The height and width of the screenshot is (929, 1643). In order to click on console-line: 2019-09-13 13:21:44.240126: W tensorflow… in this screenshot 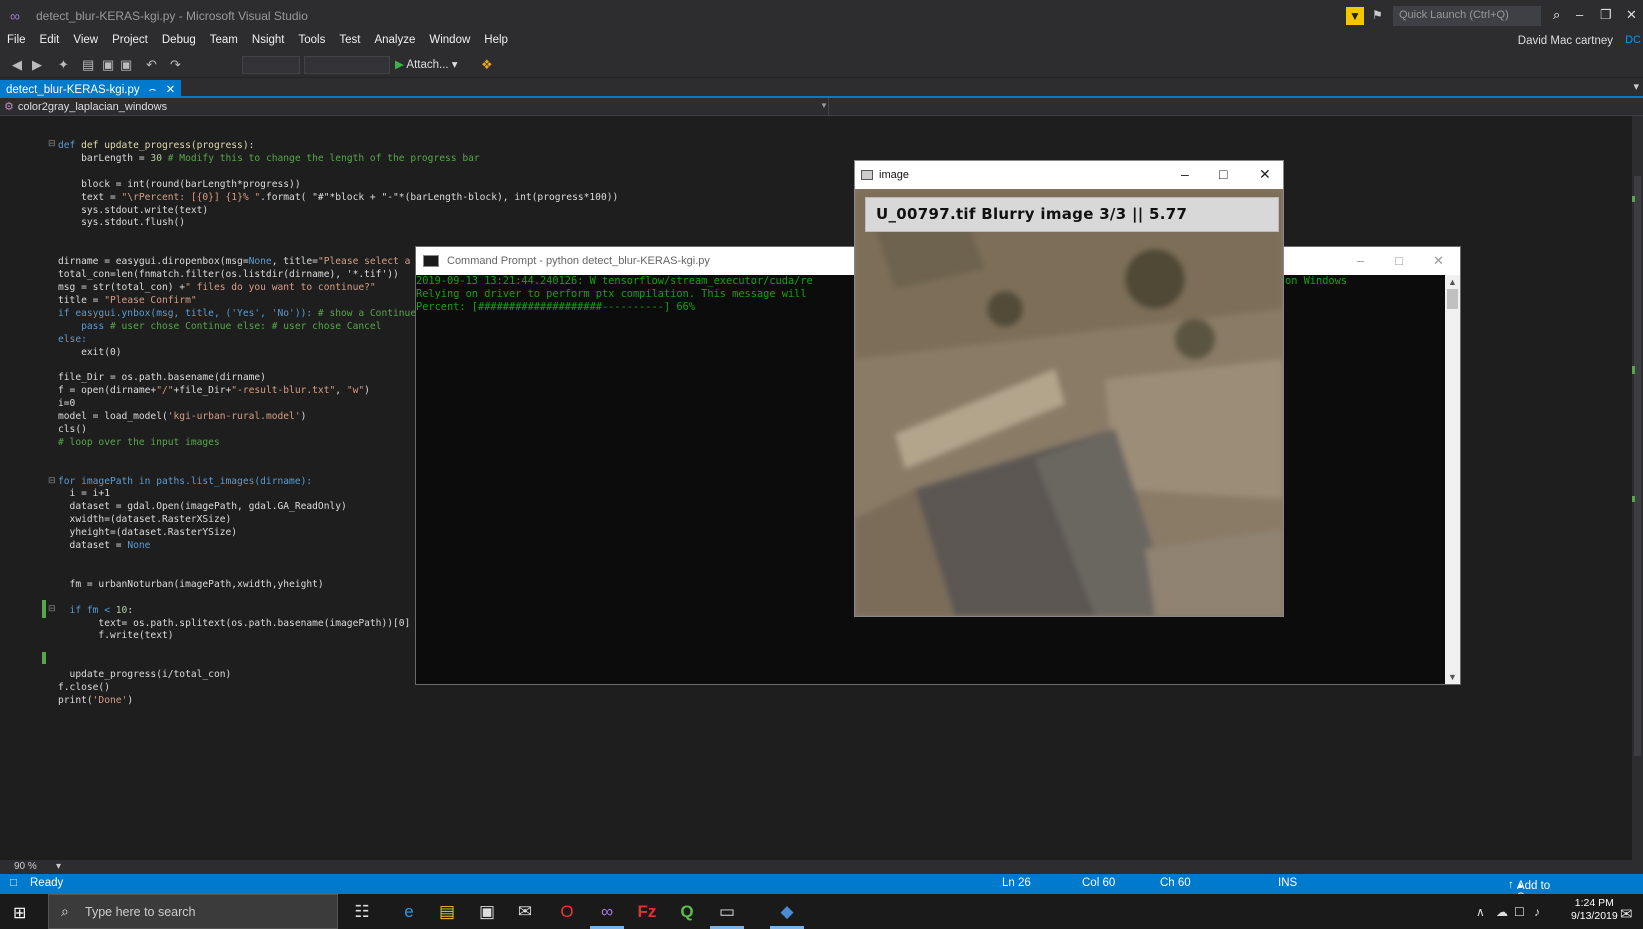, I will do `click(614, 281)`.